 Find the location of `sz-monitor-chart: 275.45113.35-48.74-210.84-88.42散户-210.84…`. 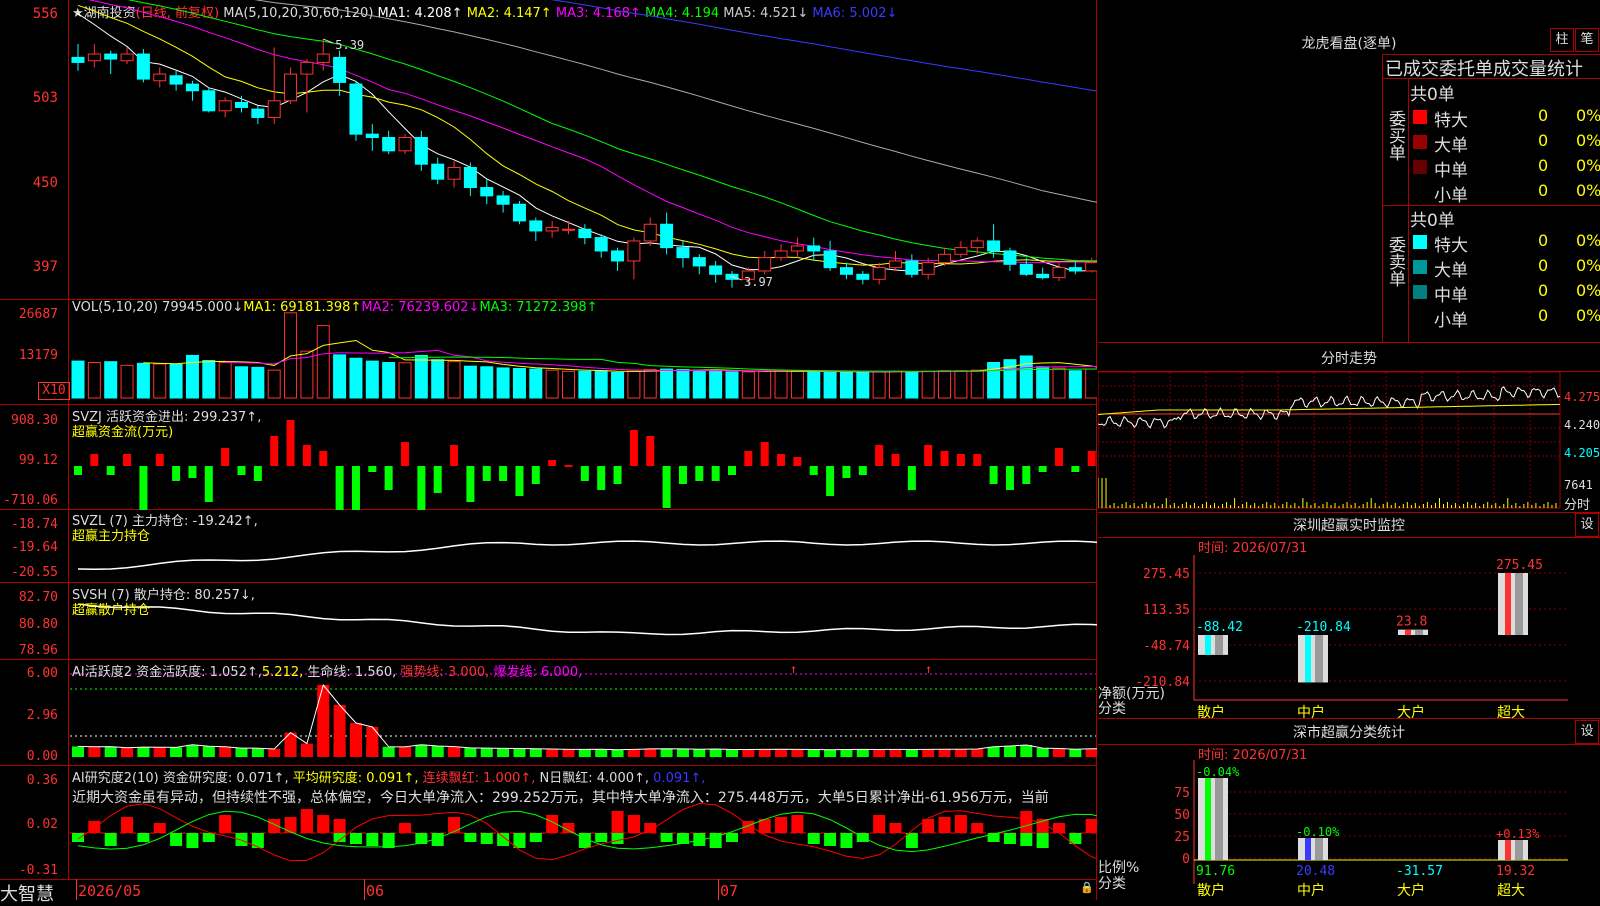

sz-monitor-chart: 275.45113.35-48.74-210.84-88.42散户-210.84… is located at coordinates (1349, 637).